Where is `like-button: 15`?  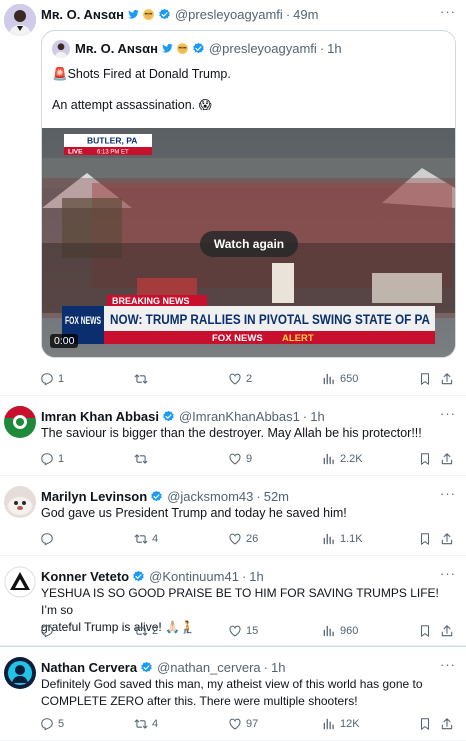 like-button: 15 is located at coordinates (243, 631).